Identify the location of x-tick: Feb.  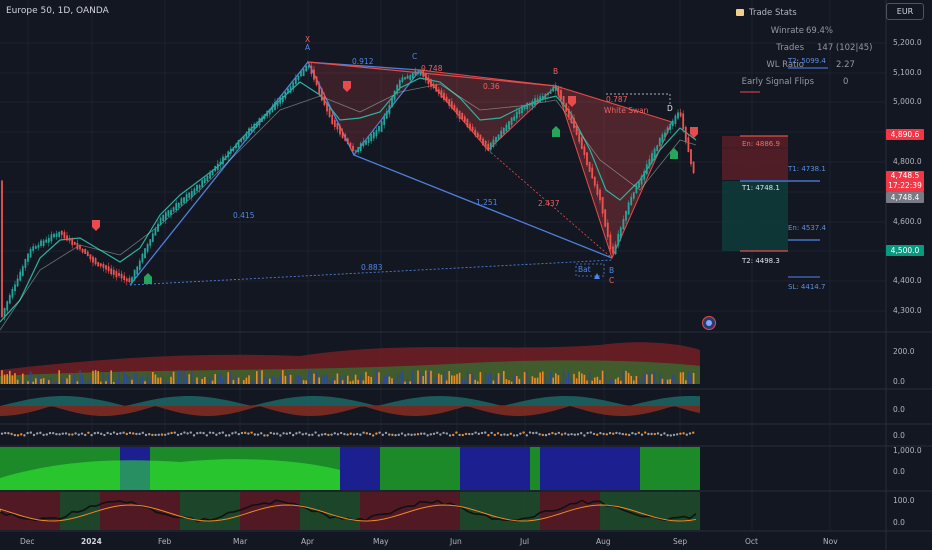
(165, 541).